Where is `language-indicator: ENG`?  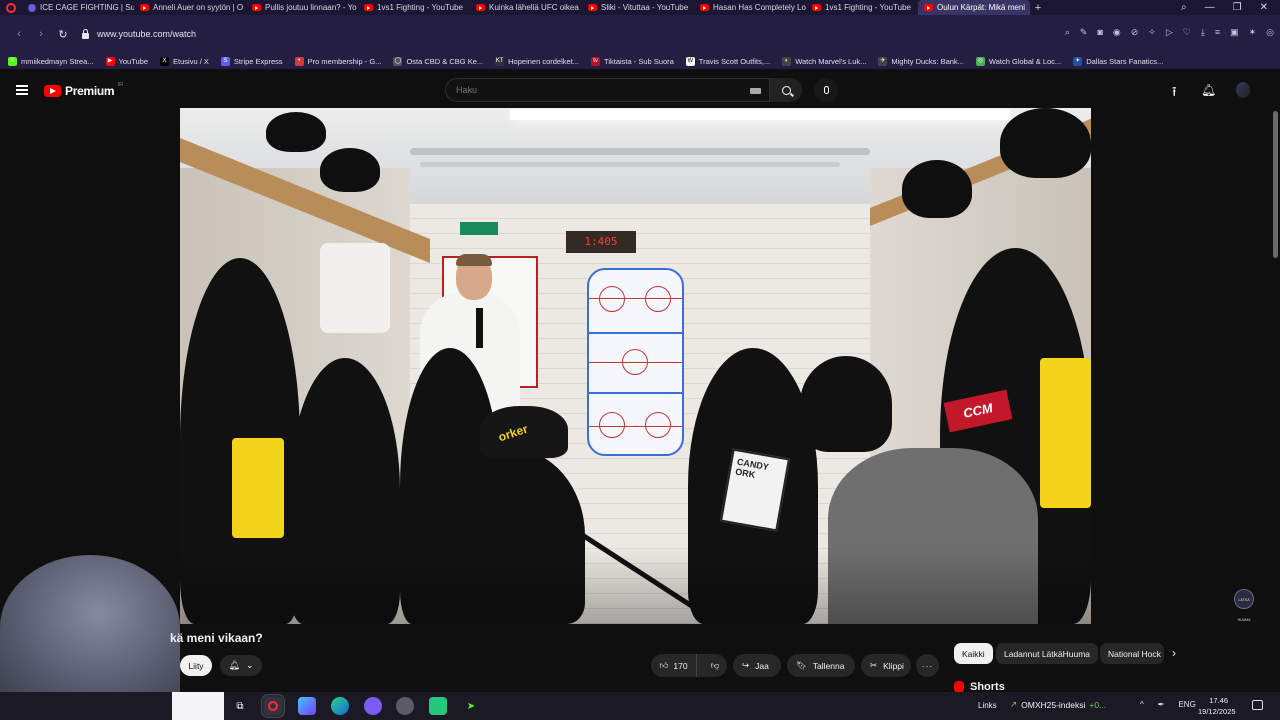 language-indicator: ENG is located at coordinates (1186, 704).